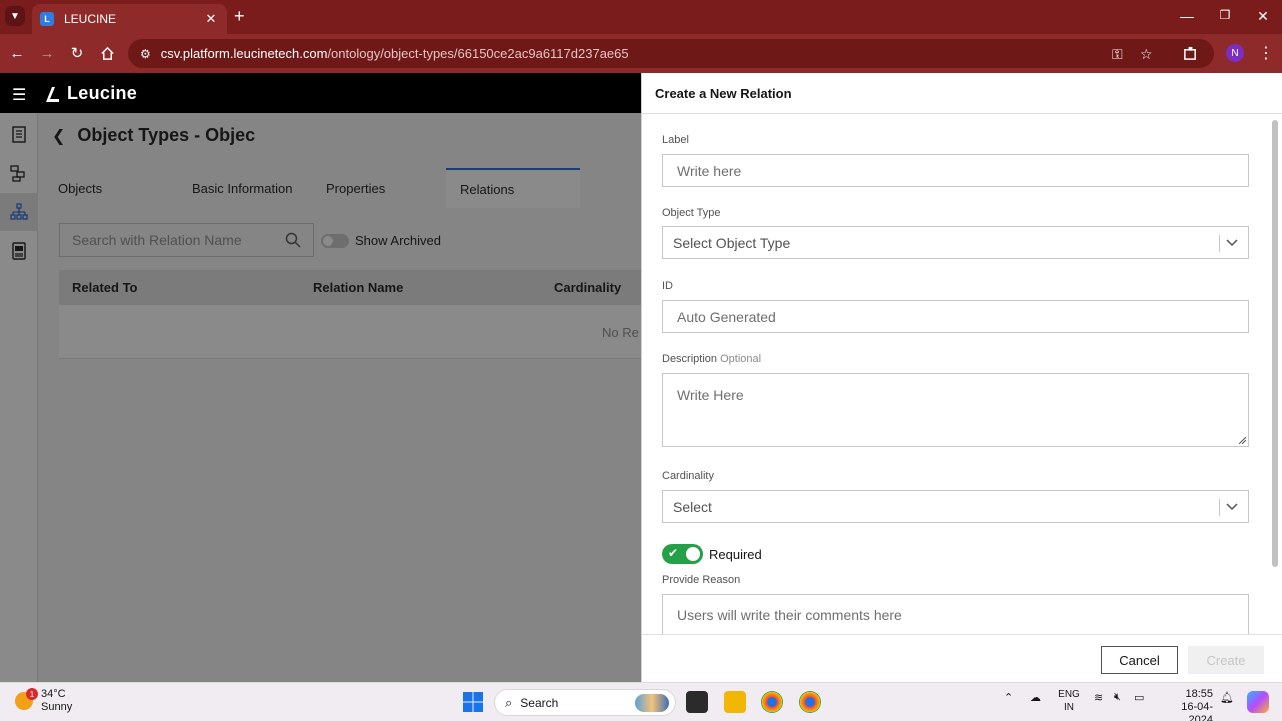 Image resolution: width=1282 pixels, height=721 pixels. I want to click on drawer-title: Create a New Relation, so click(962, 93).